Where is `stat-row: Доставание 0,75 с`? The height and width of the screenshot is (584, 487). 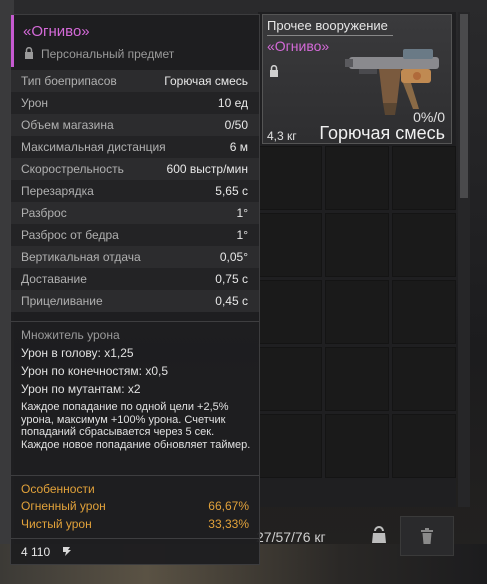
stat-row: Доставание 0,75 с is located at coordinates (135, 279).